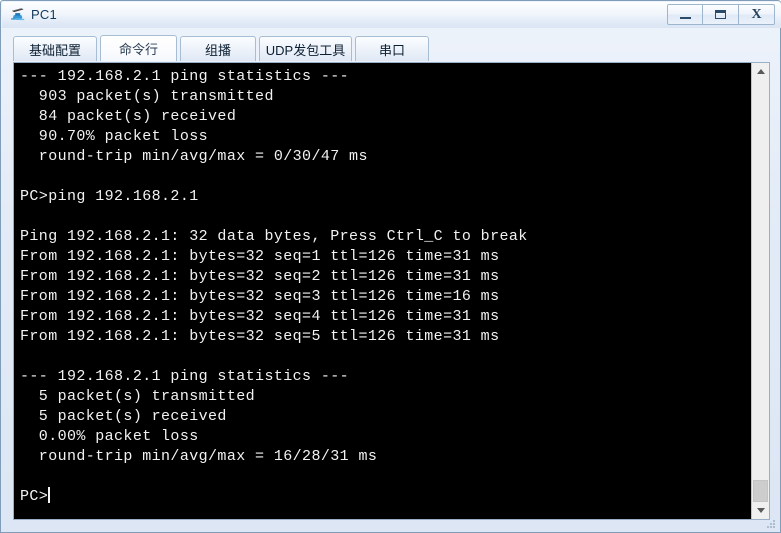 This screenshot has width=781, height=533. I want to click on maximize-icon, so click(720, 14).